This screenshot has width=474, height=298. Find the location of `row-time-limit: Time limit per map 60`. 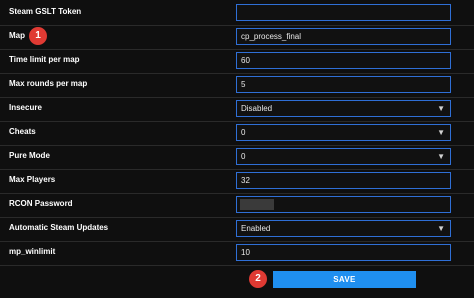

row-time-limit: Time limit per map 60 is located at coordinates (237, 62).